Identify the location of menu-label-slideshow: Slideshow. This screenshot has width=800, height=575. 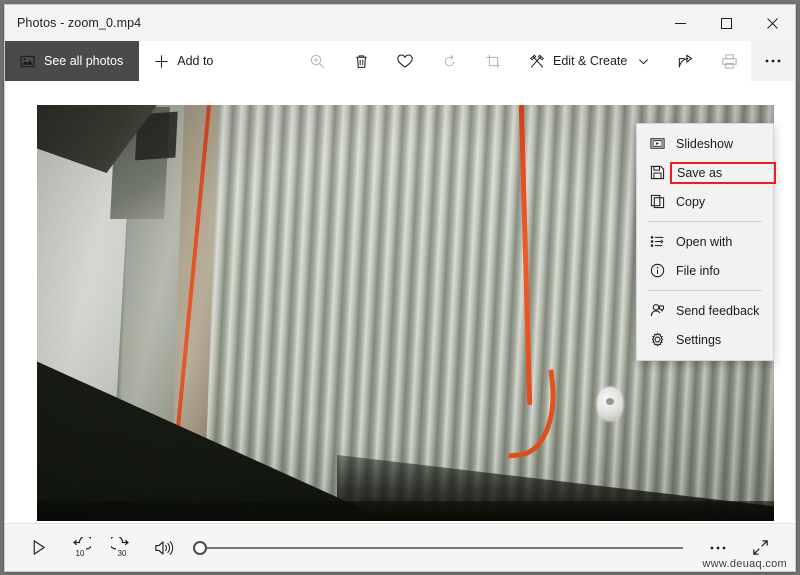
(704, 143).